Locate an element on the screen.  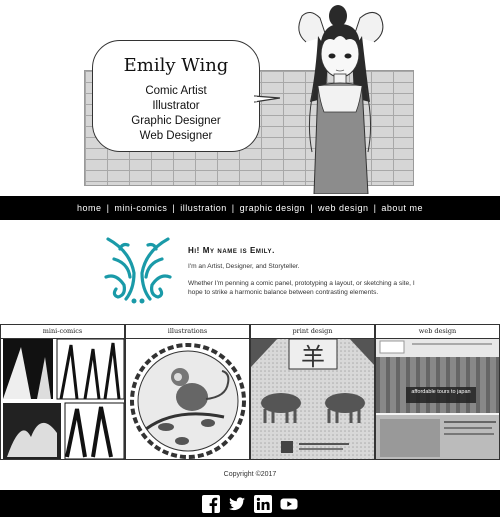
intro-greeting: Hi! My name is Emily. is located at coordinates (231, 250).